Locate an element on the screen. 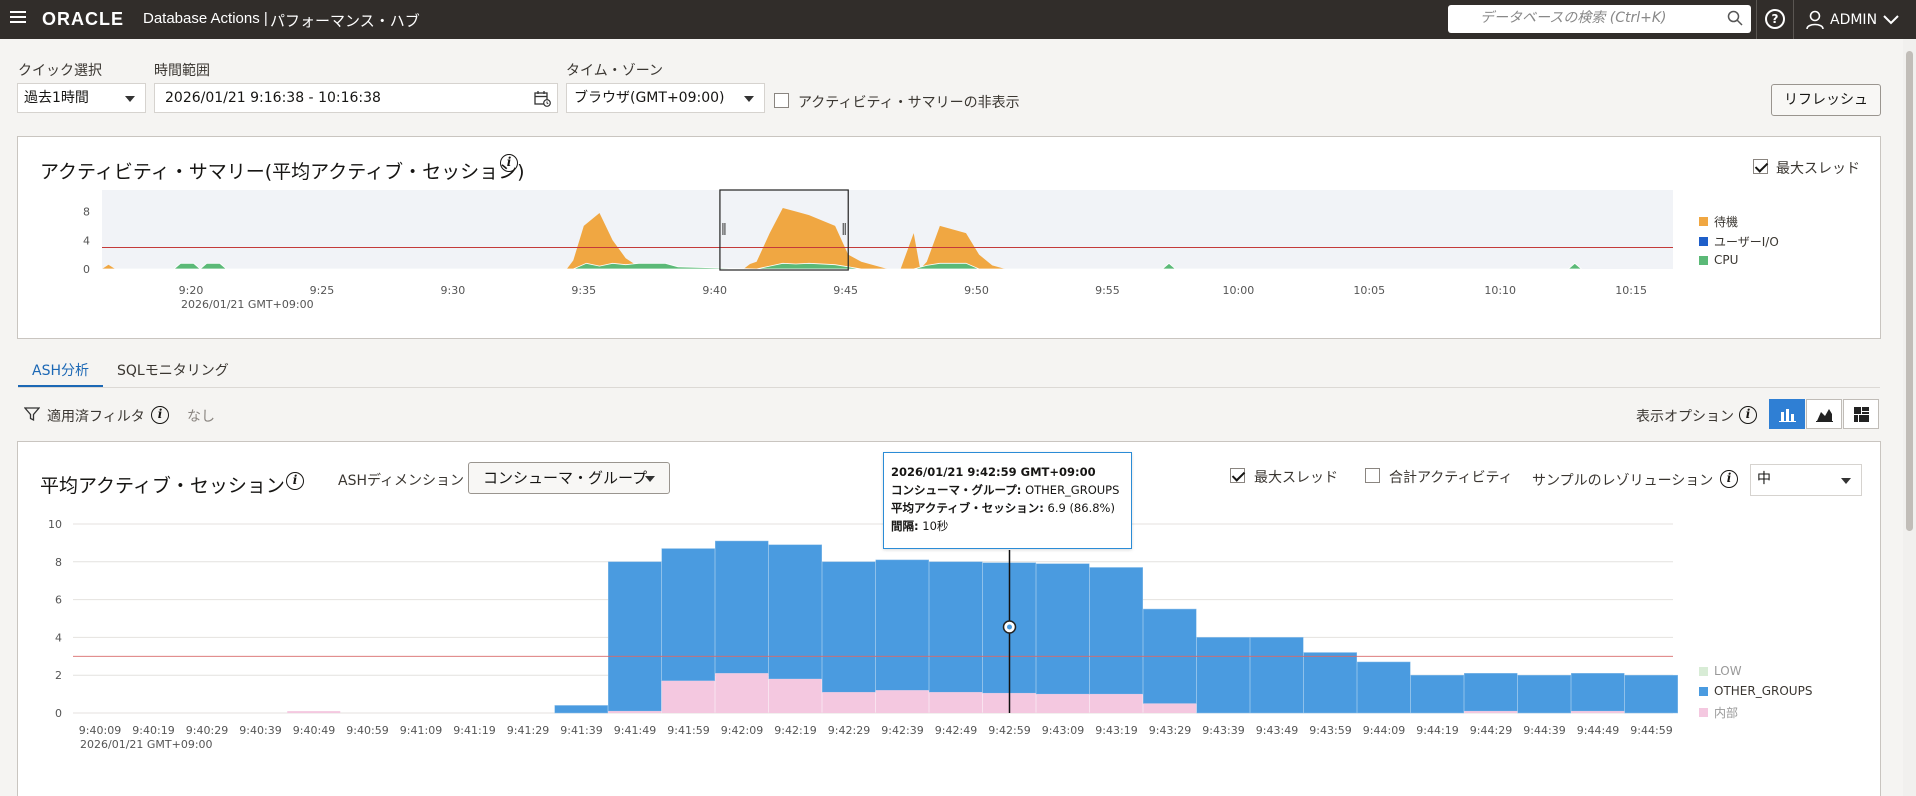 The image size is (1916, 796). bar-chart-view-button is located at coordinates (1787, 414).